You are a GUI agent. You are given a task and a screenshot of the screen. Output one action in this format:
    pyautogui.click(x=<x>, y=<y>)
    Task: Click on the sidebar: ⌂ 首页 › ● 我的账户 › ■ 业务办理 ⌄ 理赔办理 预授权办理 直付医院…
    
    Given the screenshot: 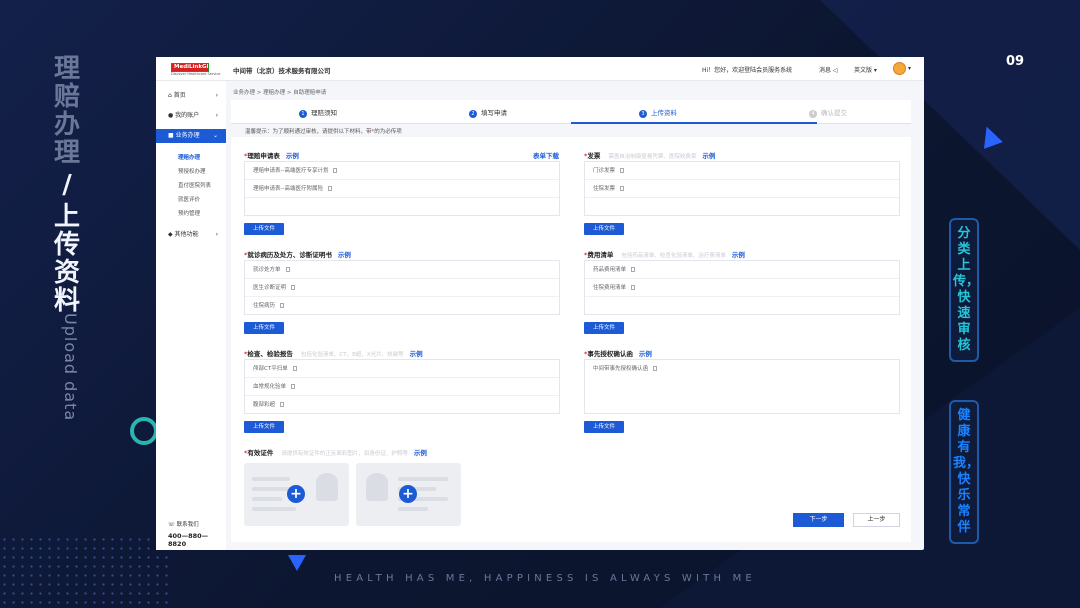 What is the action you would take?
    pyautogui.click(x=191, y=315)
    